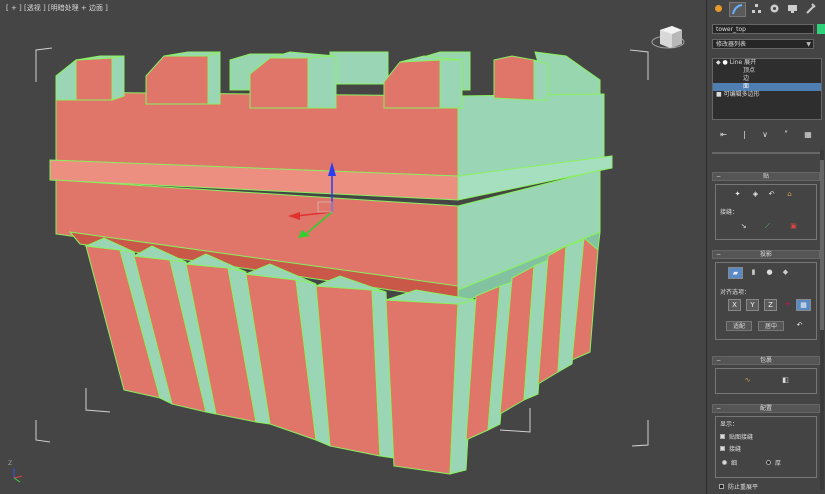 The height and width of the screenshot is (494, 825). I want to click on stack-item-face: 面, so click(767, 87).